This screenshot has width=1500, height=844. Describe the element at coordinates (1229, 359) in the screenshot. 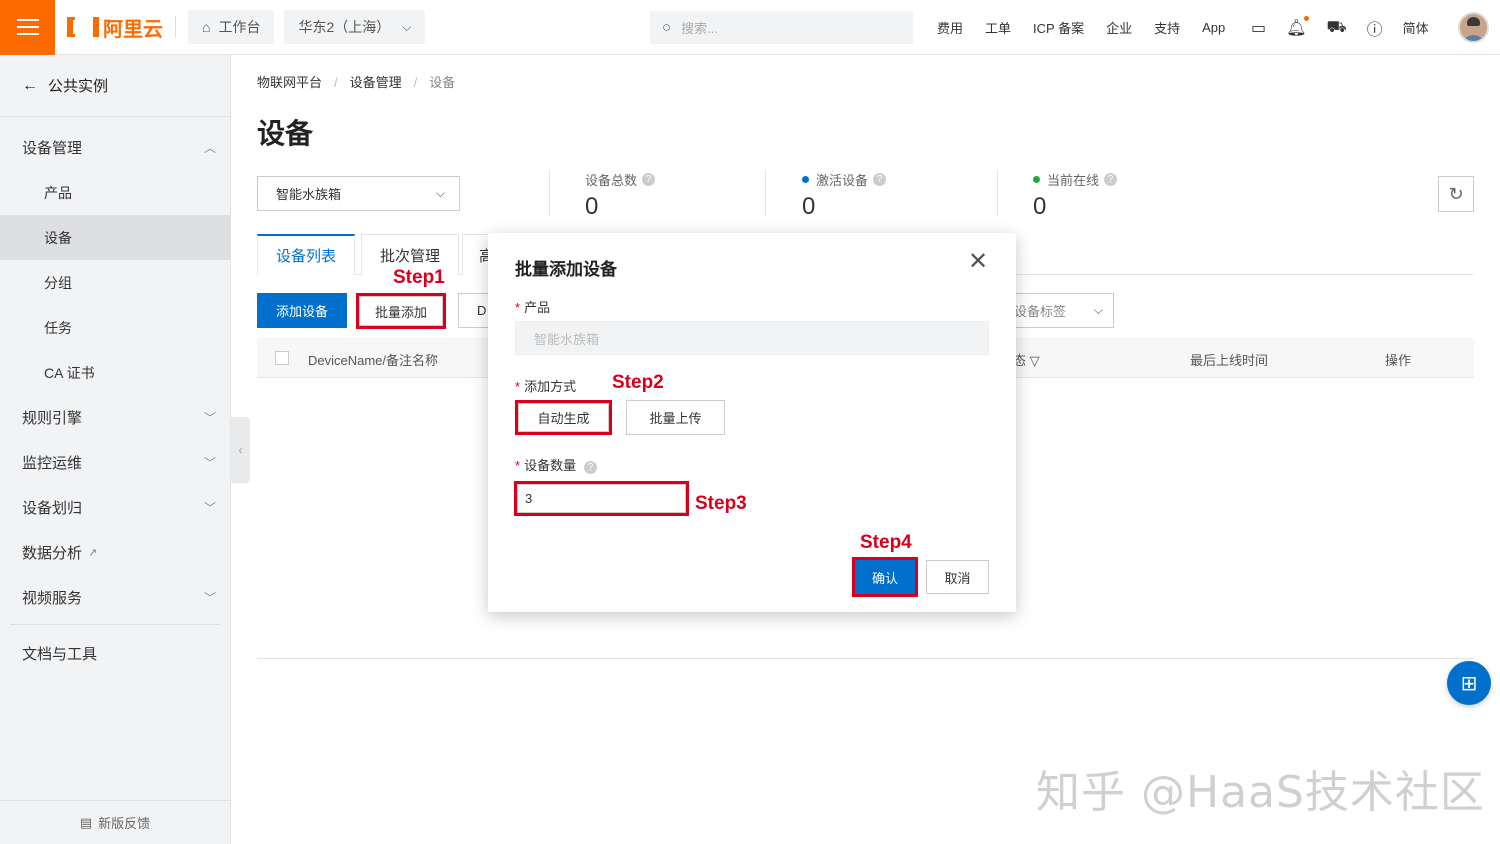

I see `column-last-online: 最后上线时间` at that location.